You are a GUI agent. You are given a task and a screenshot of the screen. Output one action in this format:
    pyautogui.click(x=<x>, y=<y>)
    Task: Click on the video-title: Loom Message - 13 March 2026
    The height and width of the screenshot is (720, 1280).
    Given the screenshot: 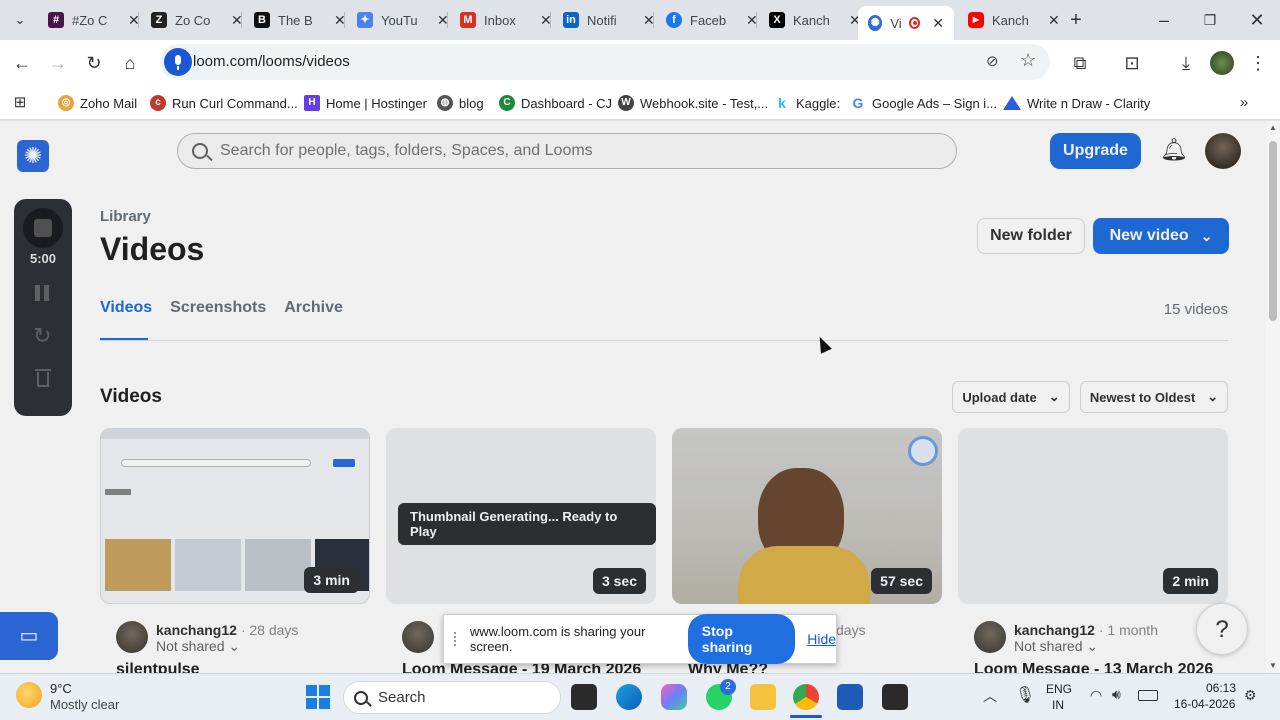 What is the action you would take?
    pyautogui.click(x=1093, y=667)
    